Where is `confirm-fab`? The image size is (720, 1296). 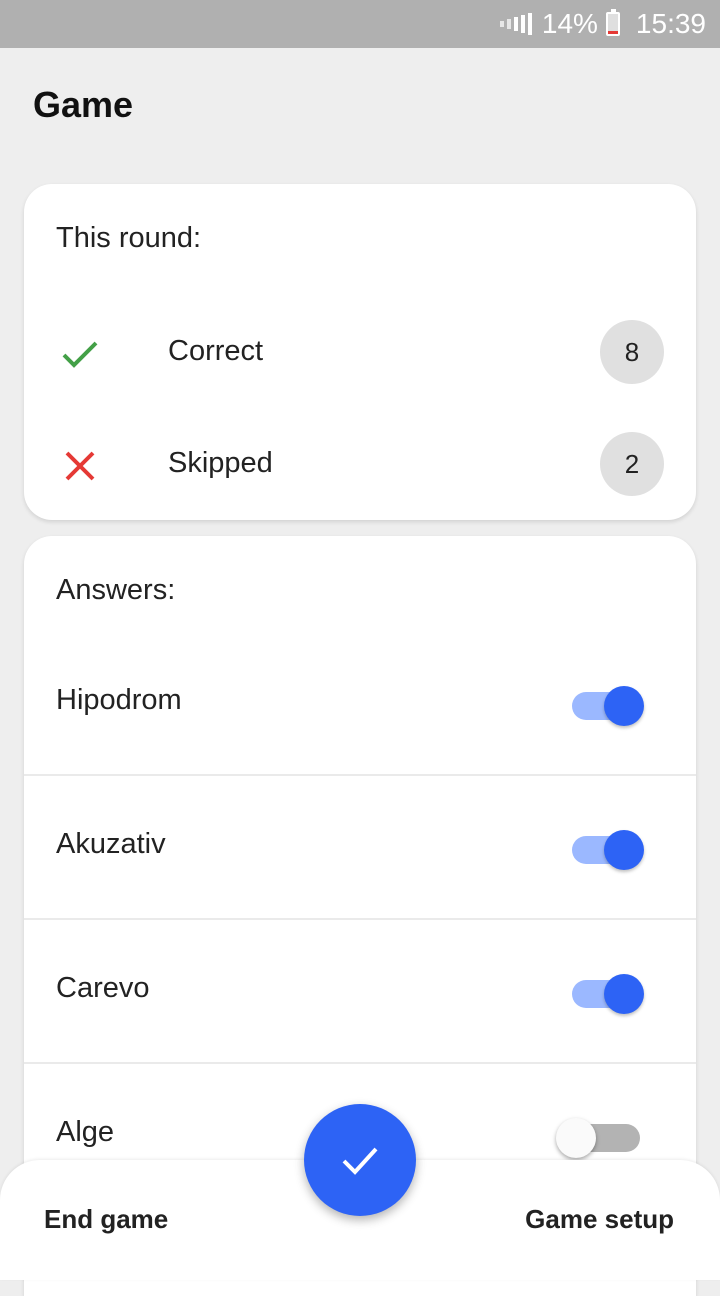
confirm-fab is located at coordinates (360, 1160).